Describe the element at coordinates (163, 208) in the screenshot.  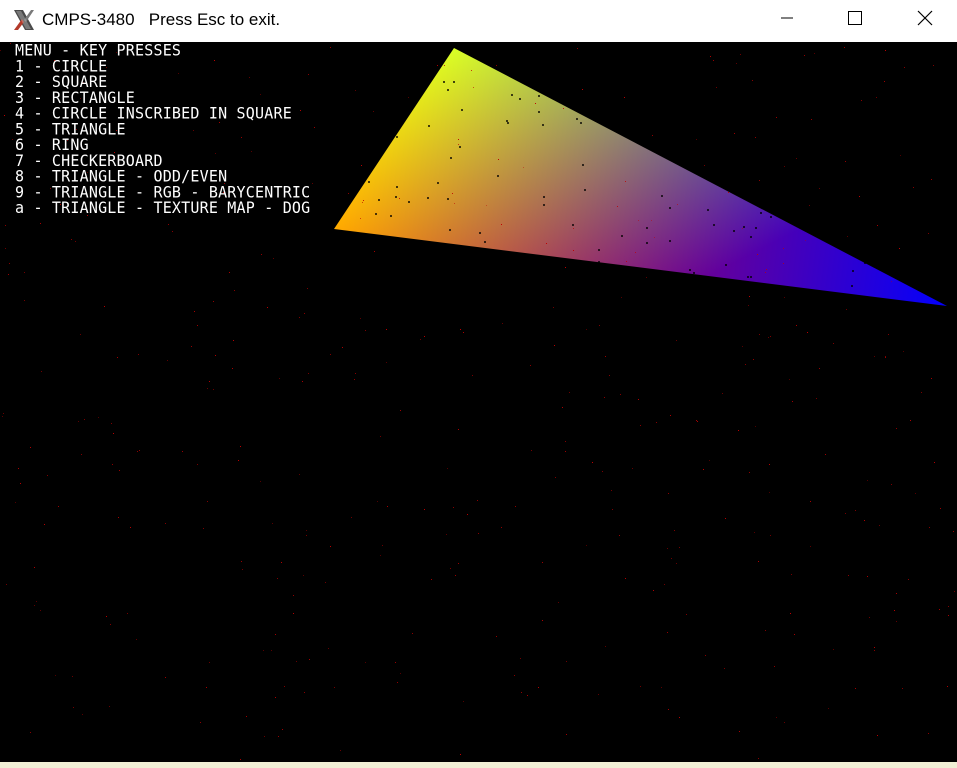
I see `menu-item: a - TRIANGLE - TEXTURE MAP - DOG` at that location.